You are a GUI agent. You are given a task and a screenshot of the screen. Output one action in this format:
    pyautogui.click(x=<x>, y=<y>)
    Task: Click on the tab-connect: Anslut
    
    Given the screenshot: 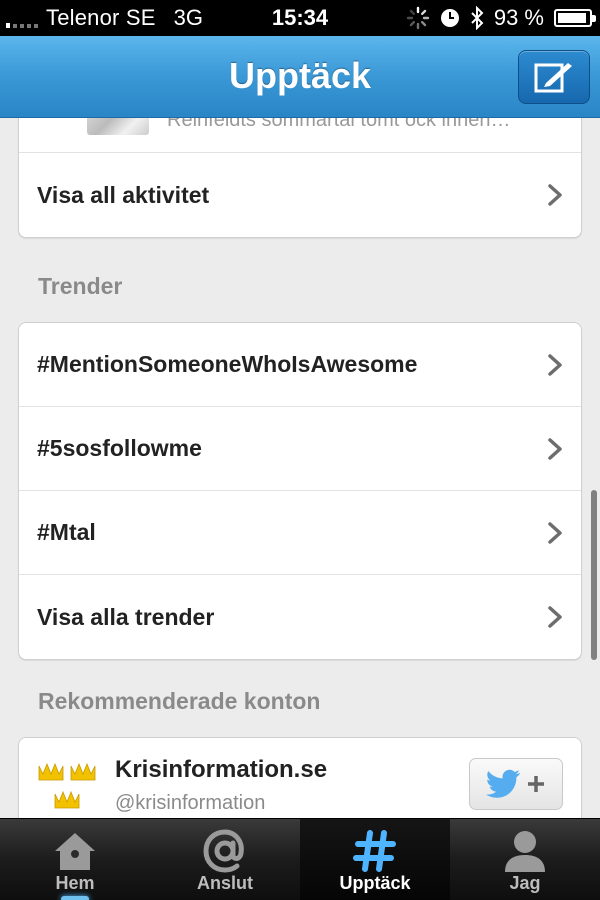 What is the action you would take?
    pyautogui.click(x=225, y=859)
    